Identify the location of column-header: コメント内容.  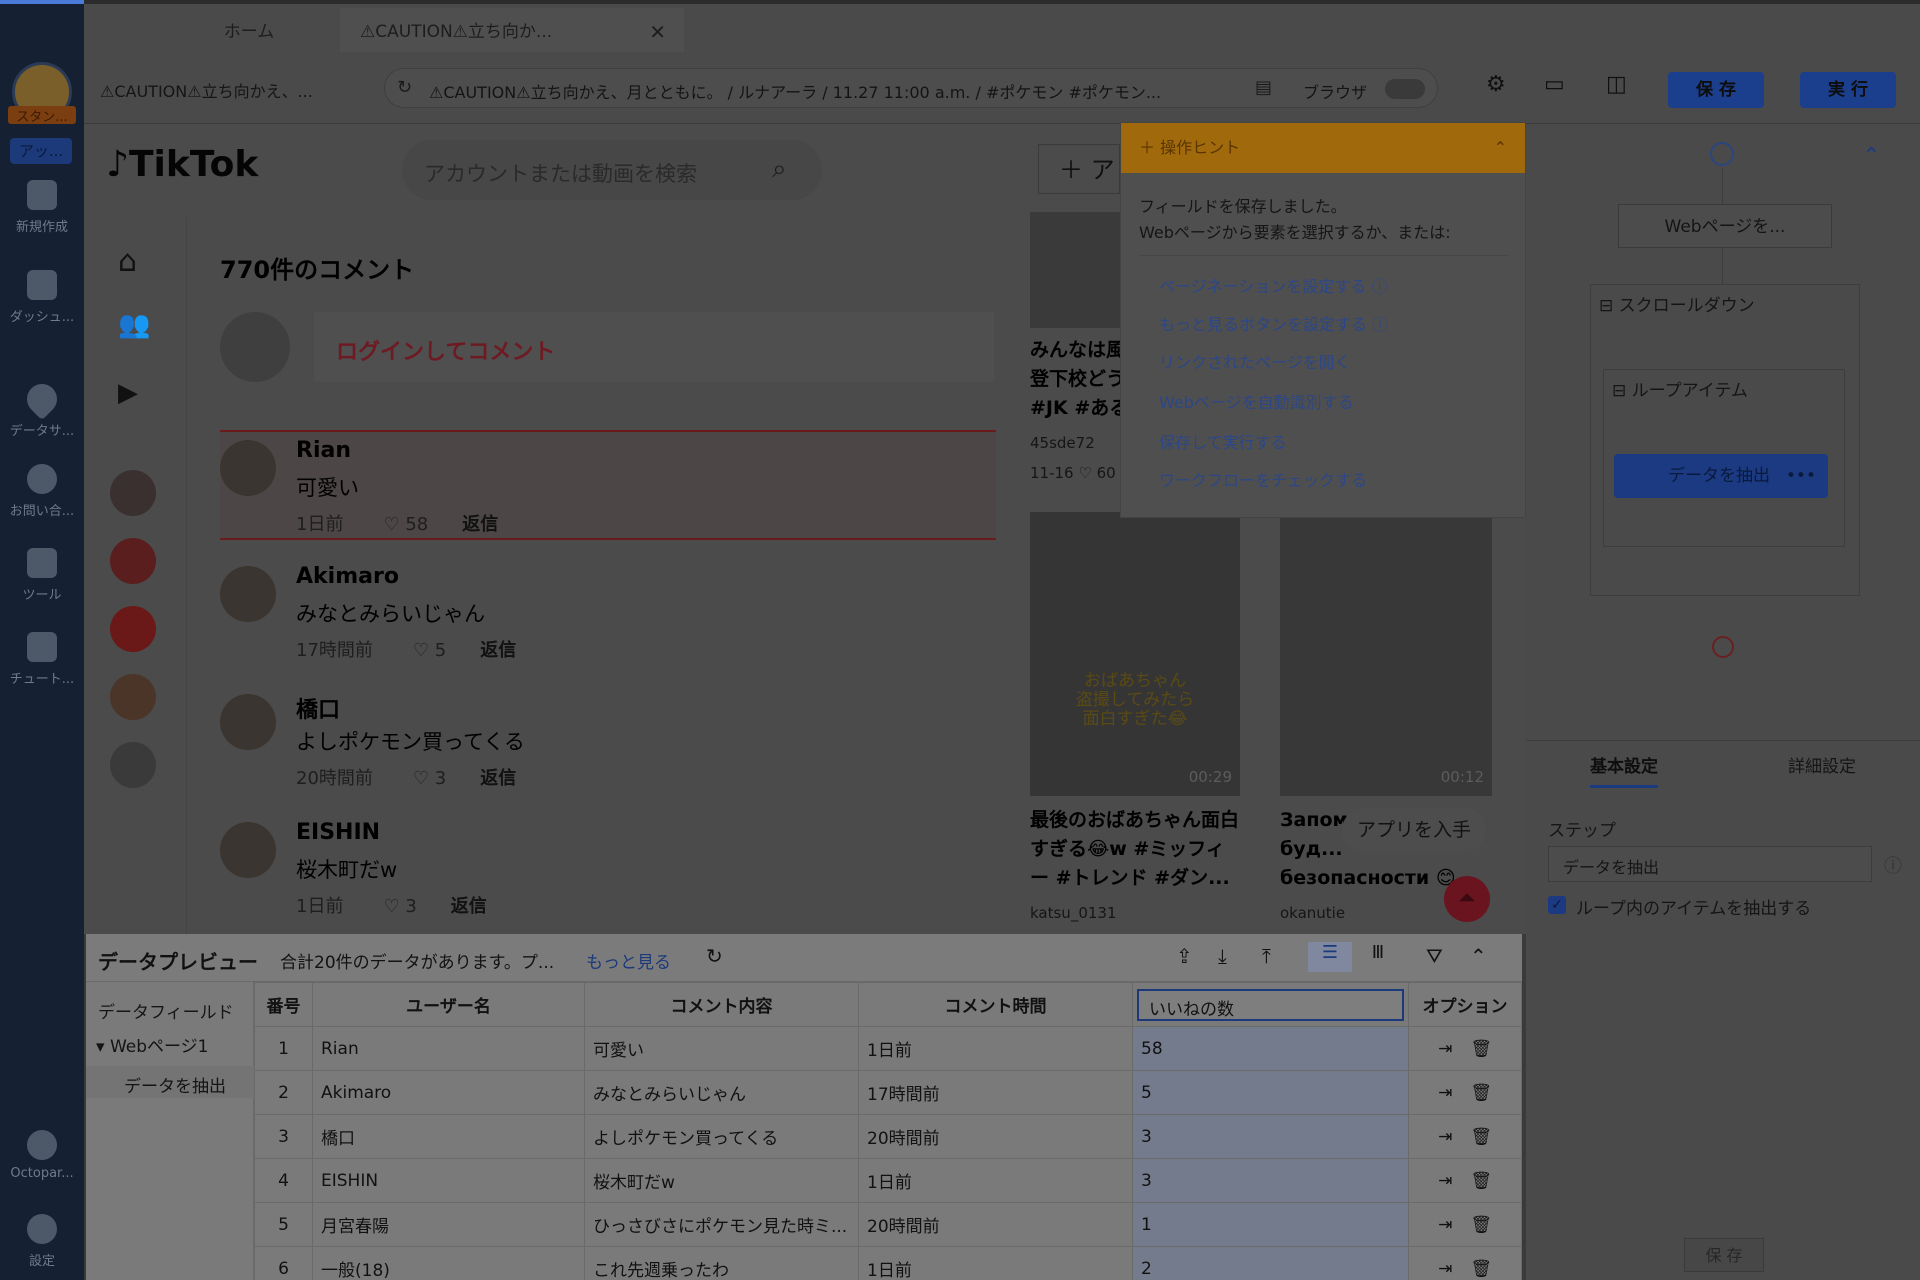
(721, 1004).